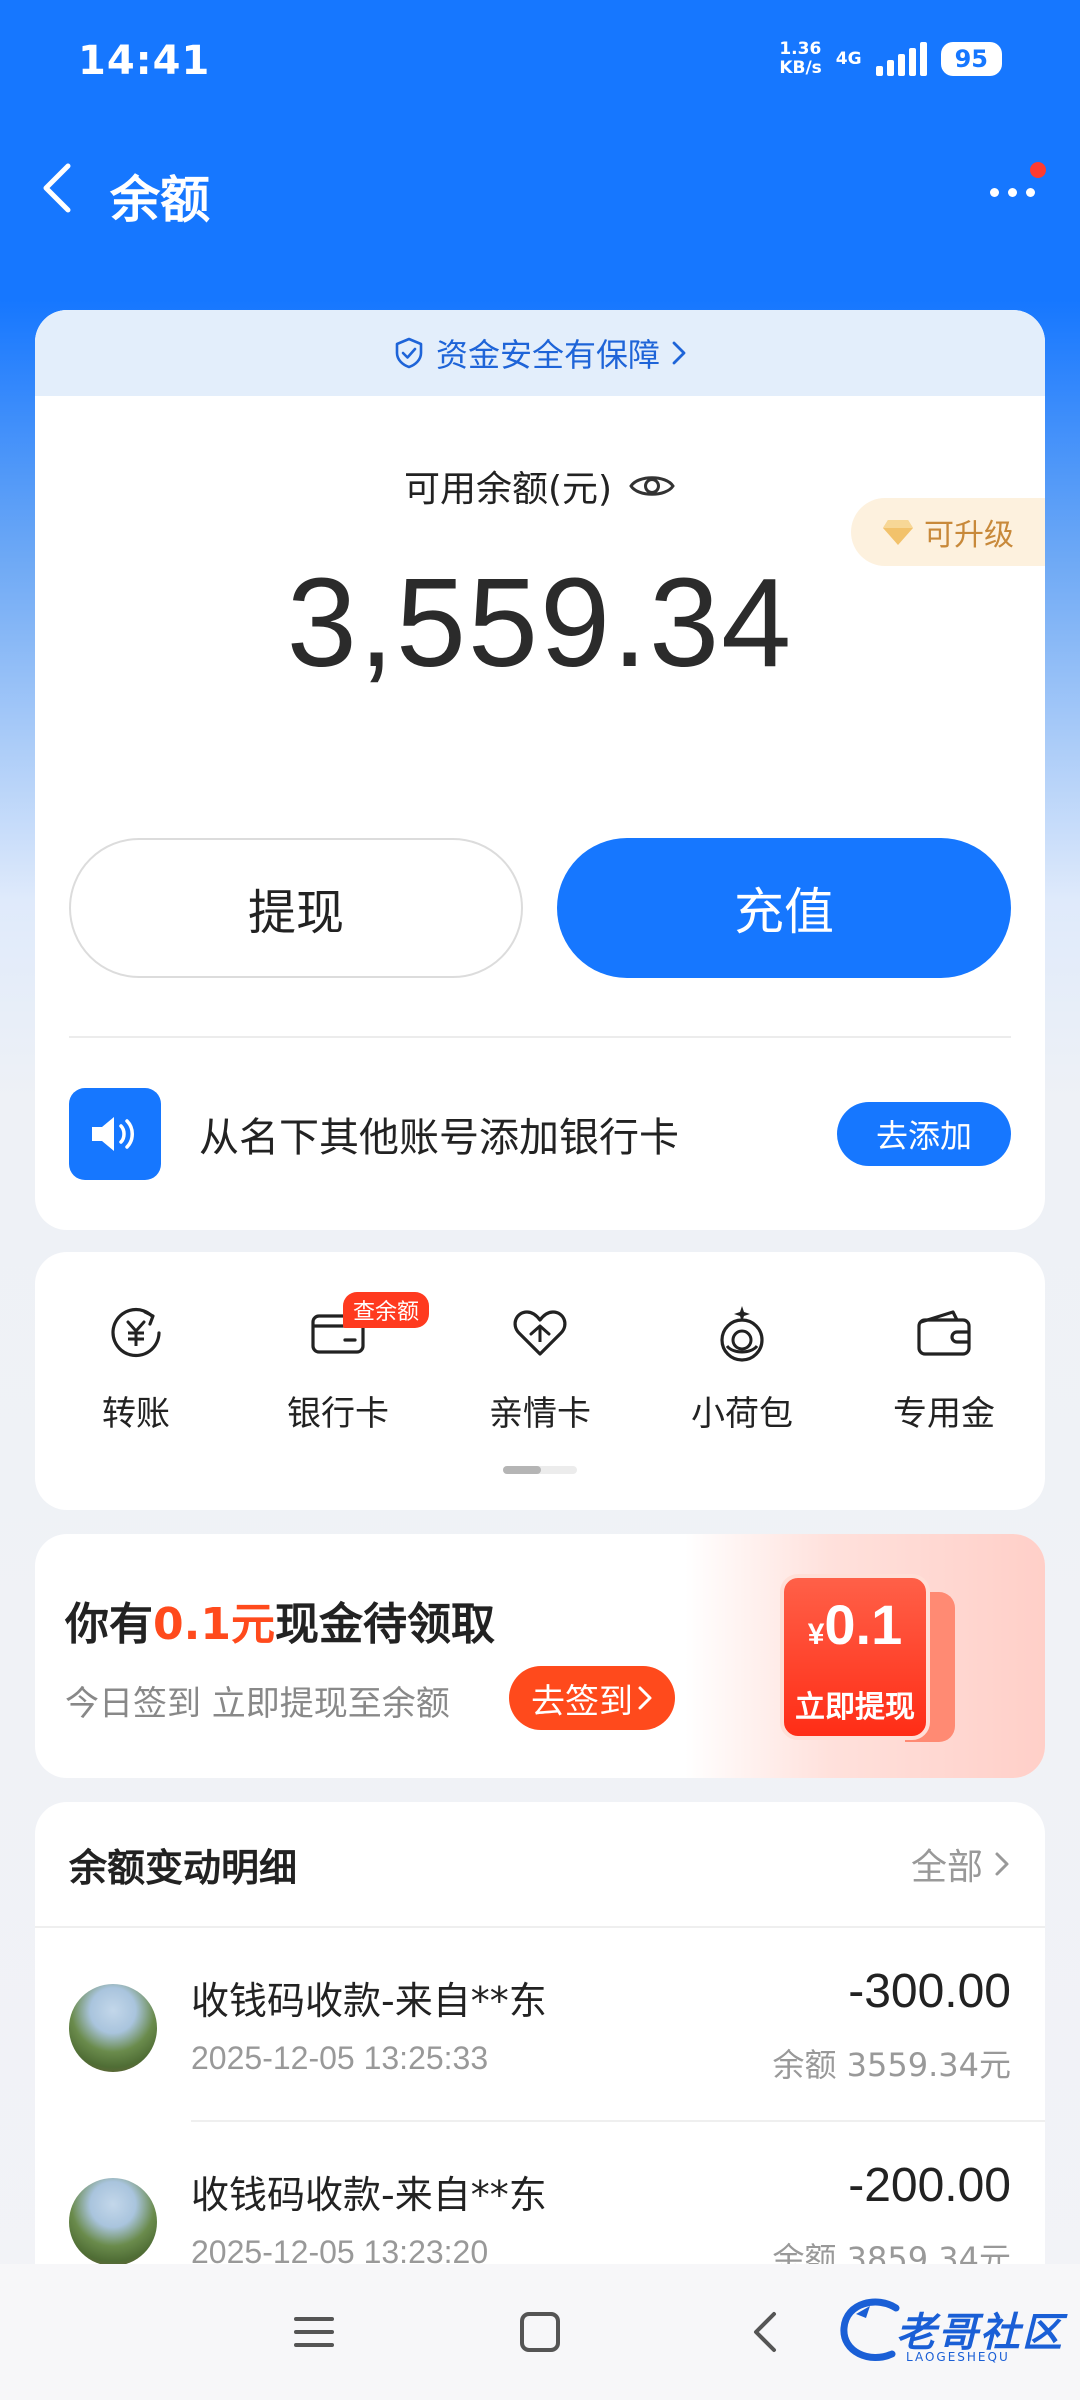  Describe the element at coordinates (800, 49) in the screenshot. I see `network-speed-value: 1.36` at that location.